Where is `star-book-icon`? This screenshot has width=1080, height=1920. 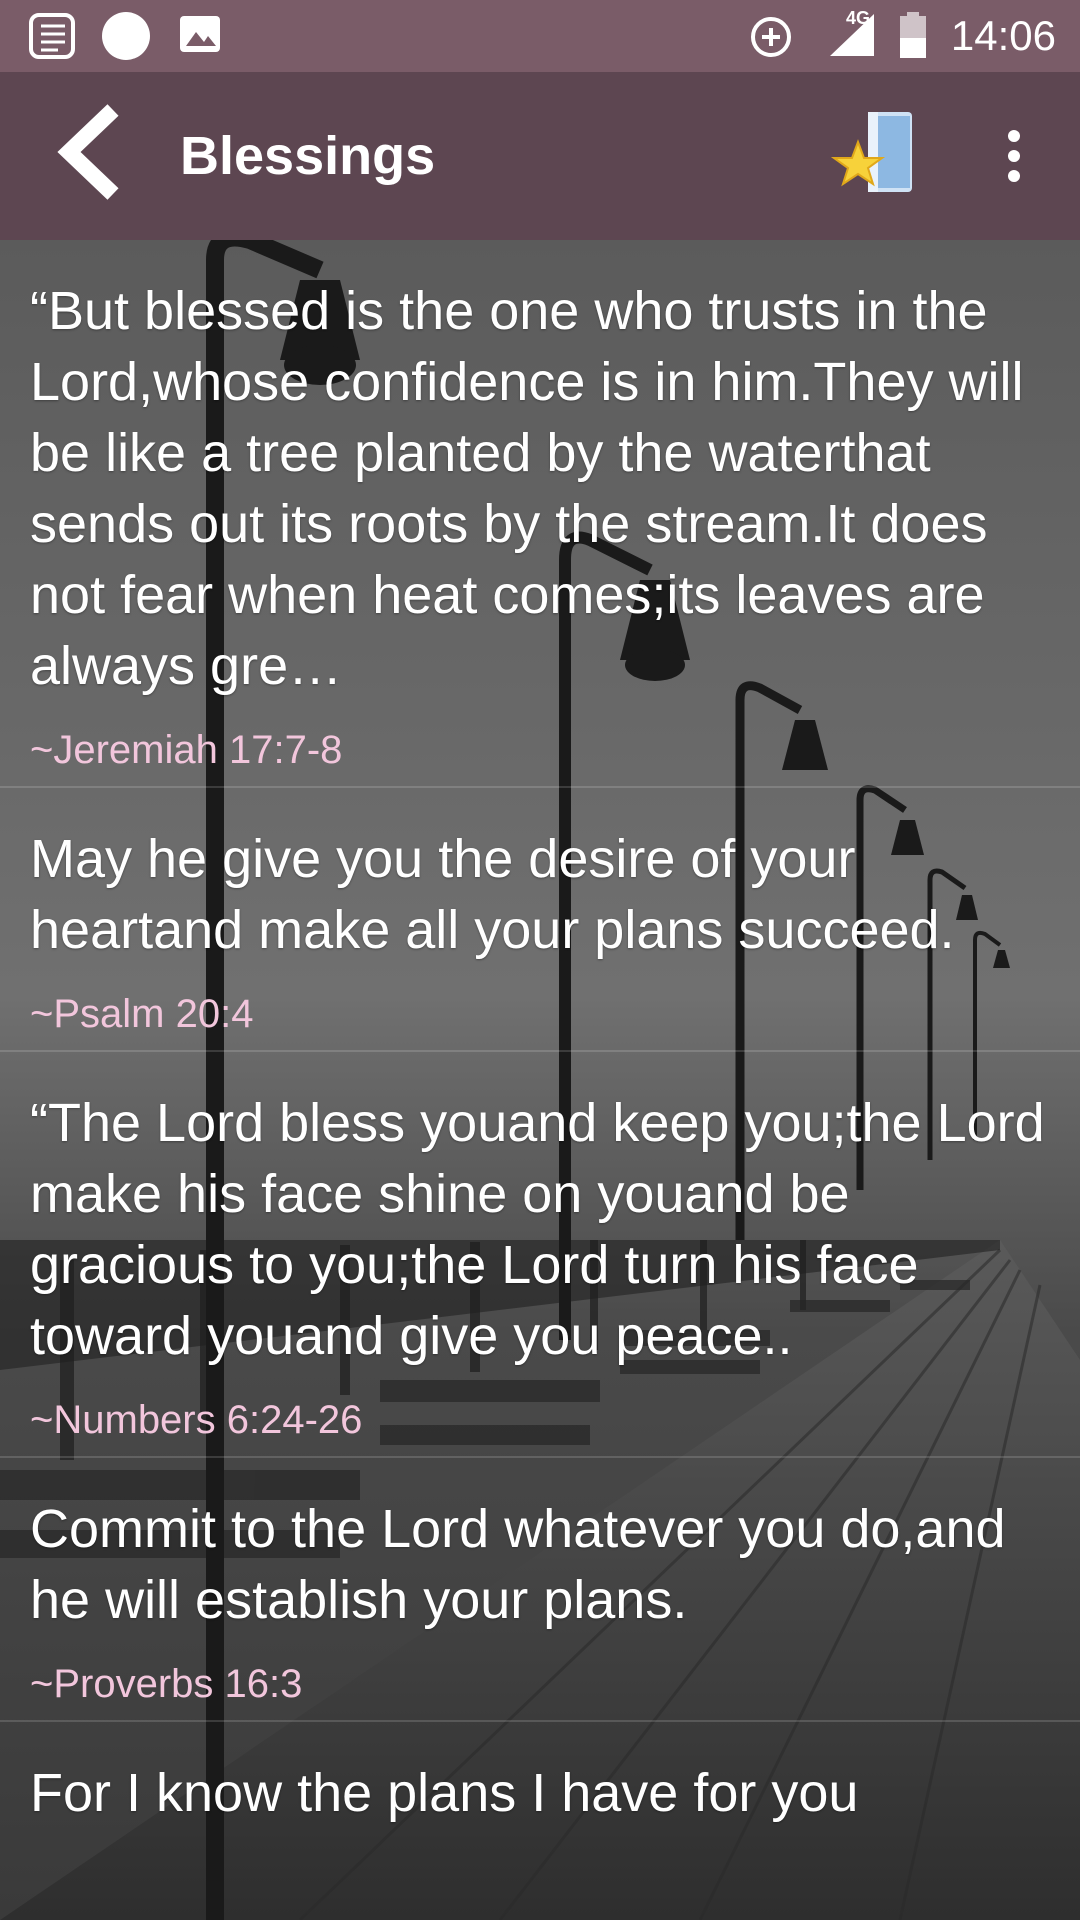 star-book-icon is located at coordinates (871, 152).